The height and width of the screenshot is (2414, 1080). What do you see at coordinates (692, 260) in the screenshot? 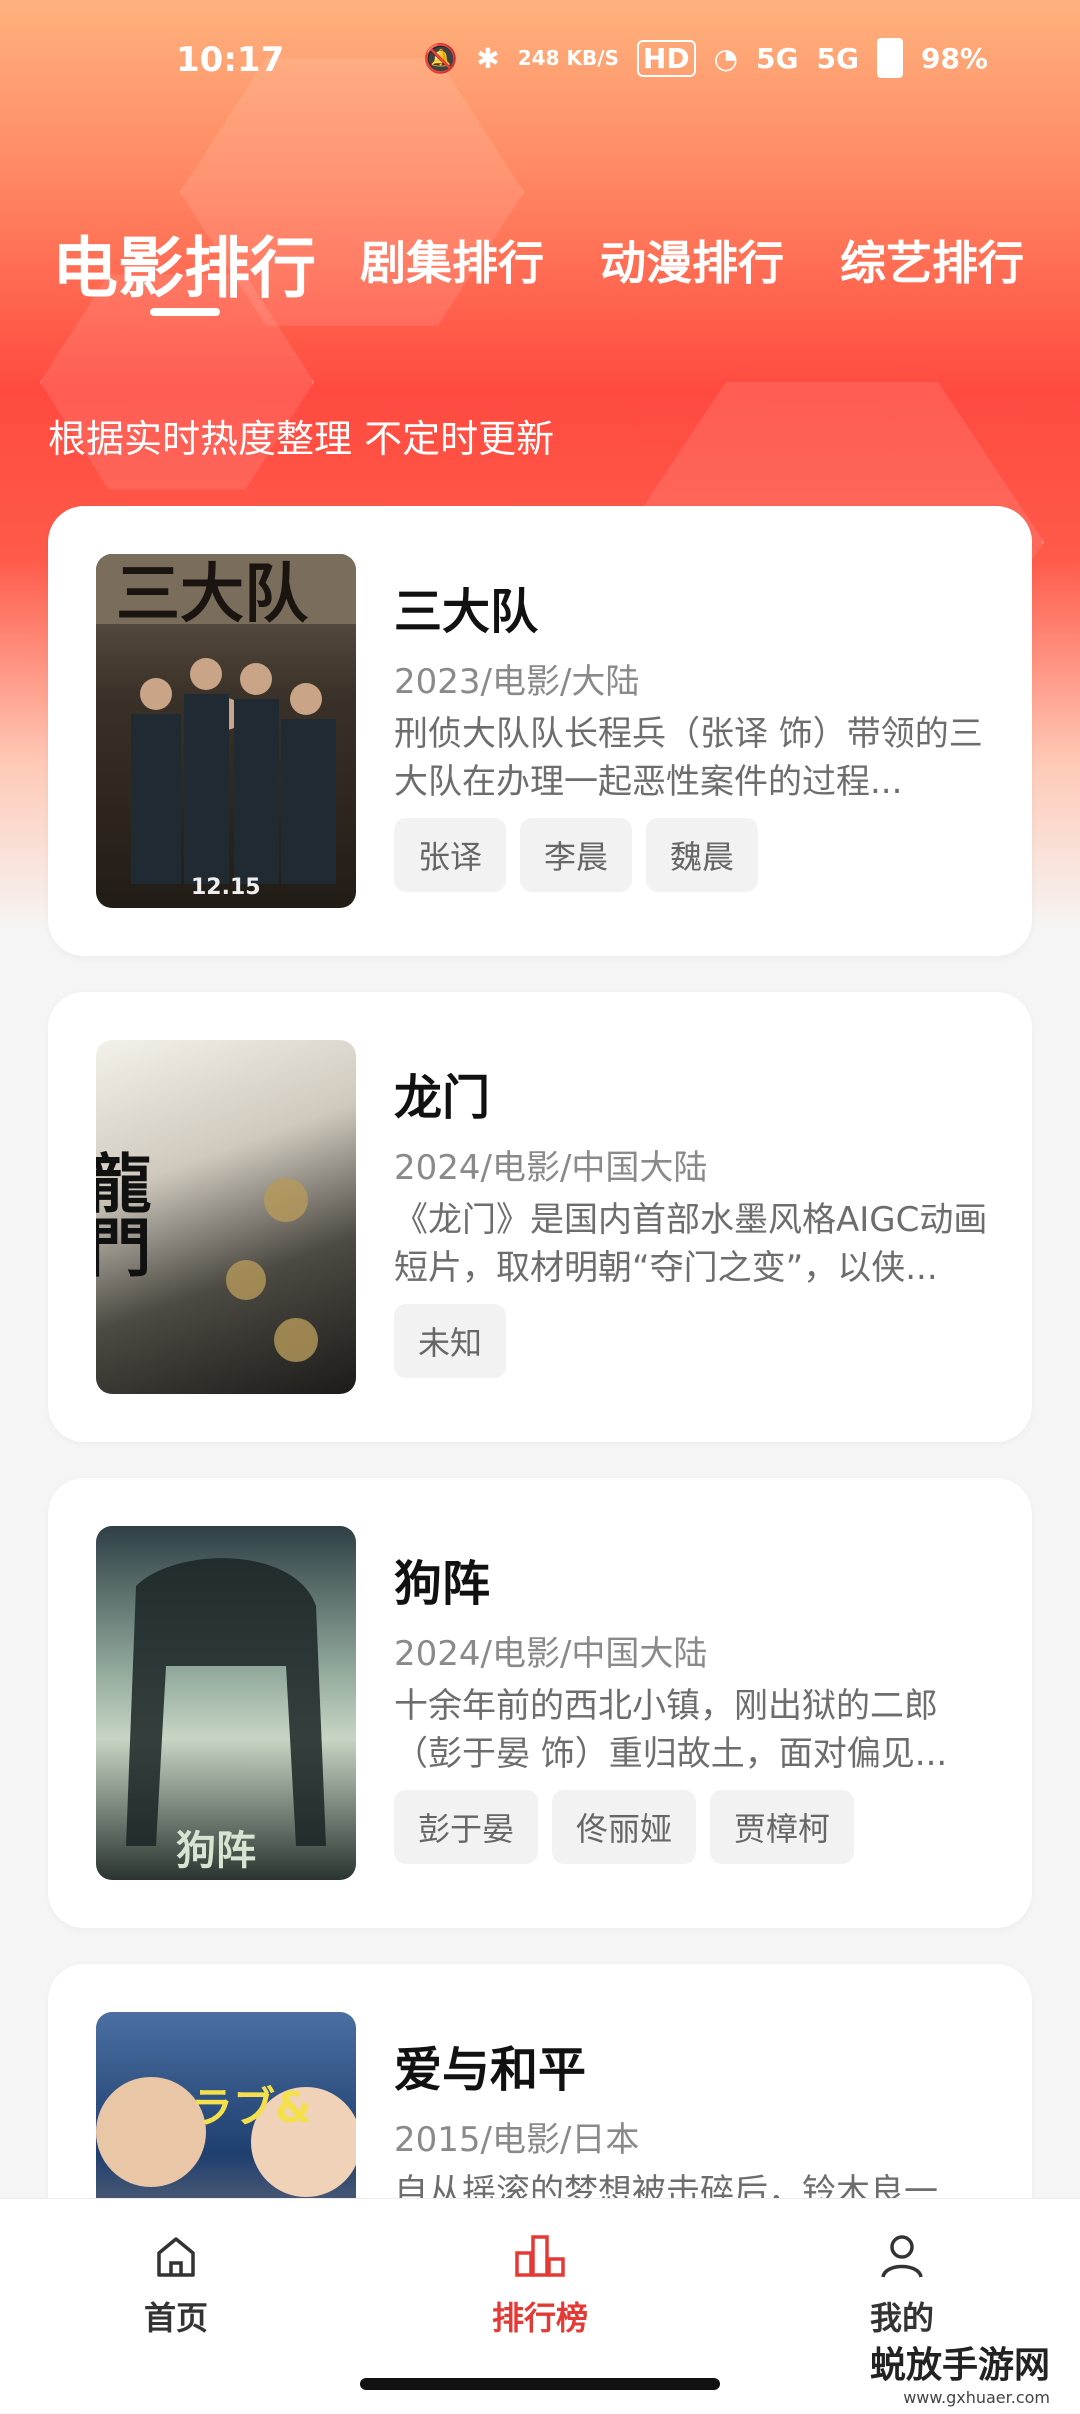
I see `tab-anime-ranking: 动漫排行` at bounding box center [692, 260].